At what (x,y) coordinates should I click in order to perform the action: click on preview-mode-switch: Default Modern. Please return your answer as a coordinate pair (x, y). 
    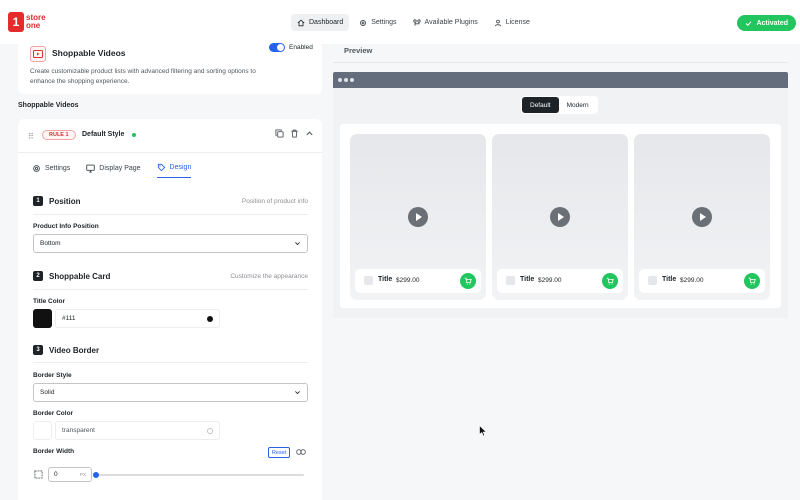
    Looking at the image, I should click on (559, 105).